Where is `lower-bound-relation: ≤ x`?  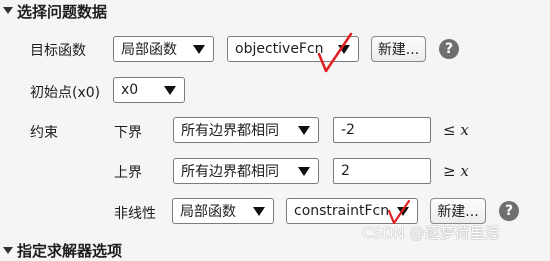 lower-bound-relation: ≤ x is located at coordinates (456, 130).